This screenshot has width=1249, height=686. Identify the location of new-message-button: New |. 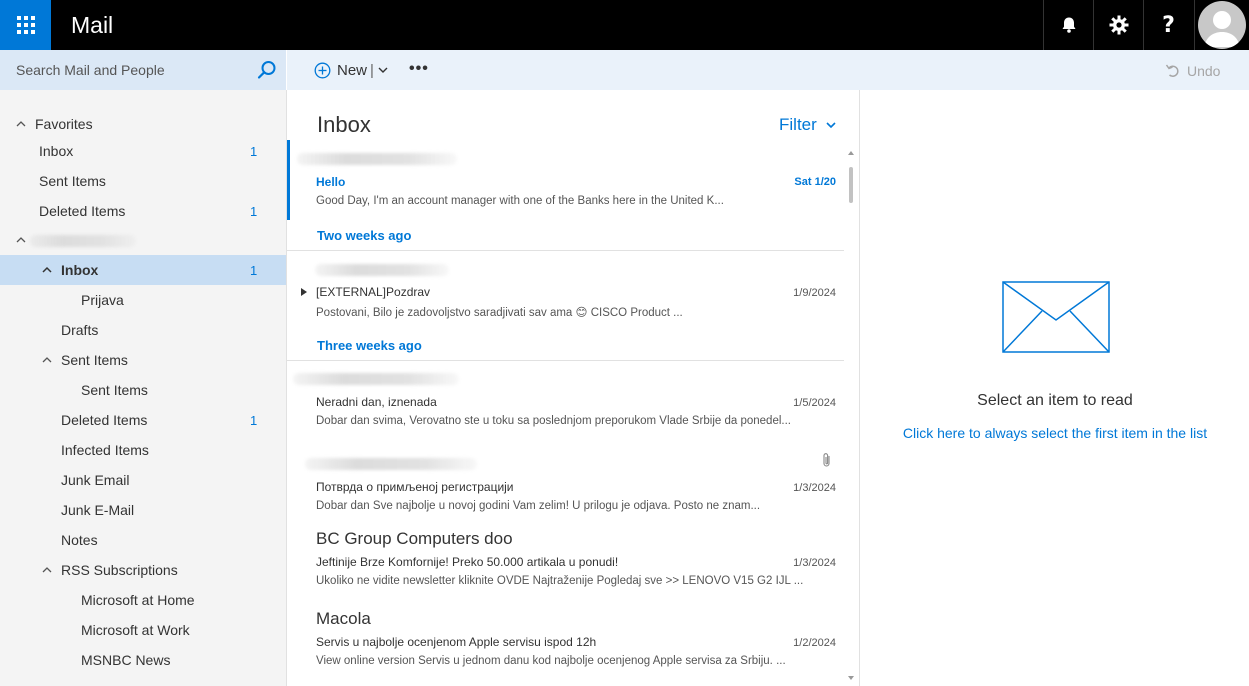
(351, 70).